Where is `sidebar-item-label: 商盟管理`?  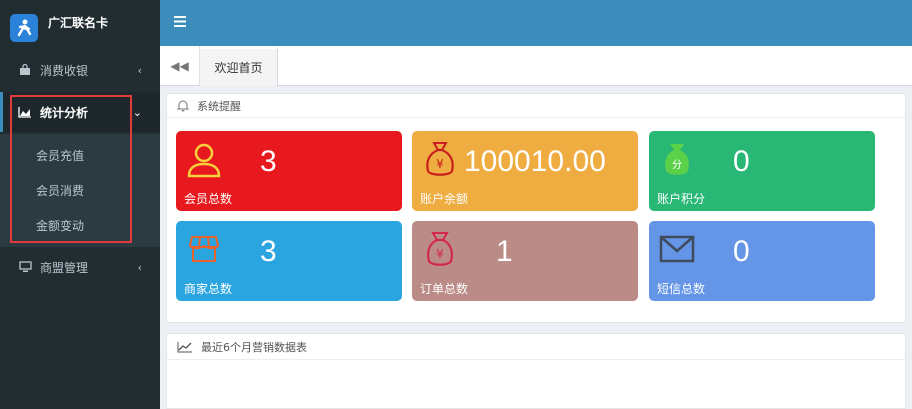 sidebar-item-label: 商盟管理 is located at coordinates (64, 267).